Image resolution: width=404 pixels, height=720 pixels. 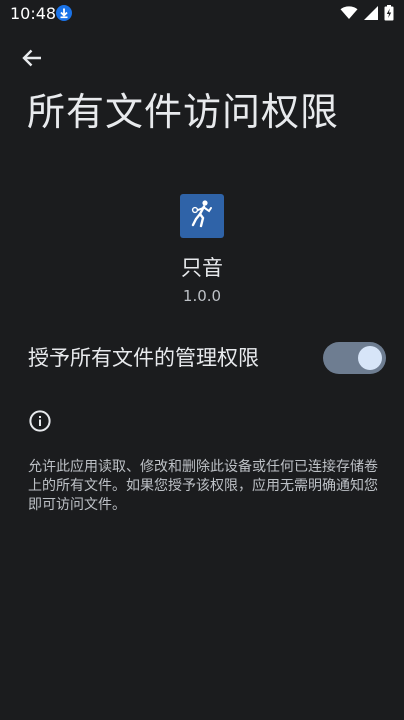 What do you see at coordinates (202, 14) in the screenshot?
I see `status-bar: 10:48` at bounding box center [202, 14].